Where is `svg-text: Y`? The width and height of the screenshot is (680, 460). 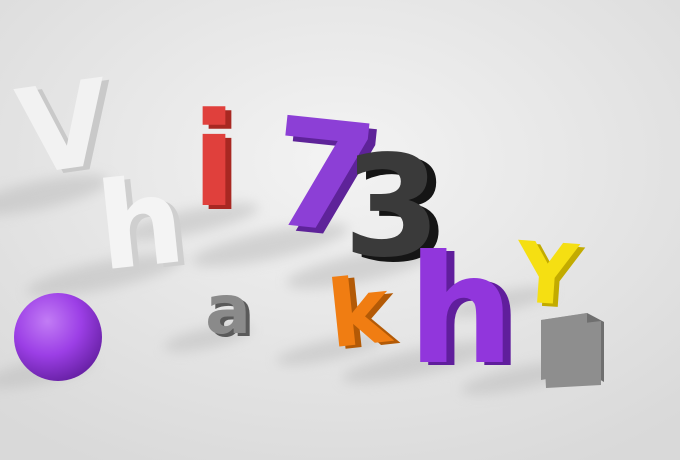
svg-text: Y is located at coordinates (547, 274).